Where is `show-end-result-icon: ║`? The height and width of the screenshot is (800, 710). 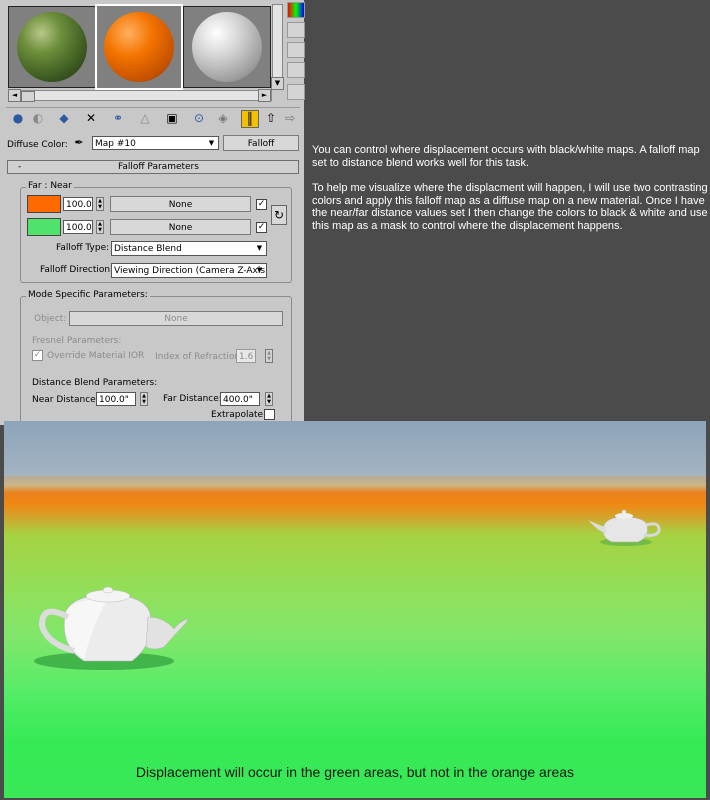 show-end-result-icon: ║ is located at coordinates (250, 119).